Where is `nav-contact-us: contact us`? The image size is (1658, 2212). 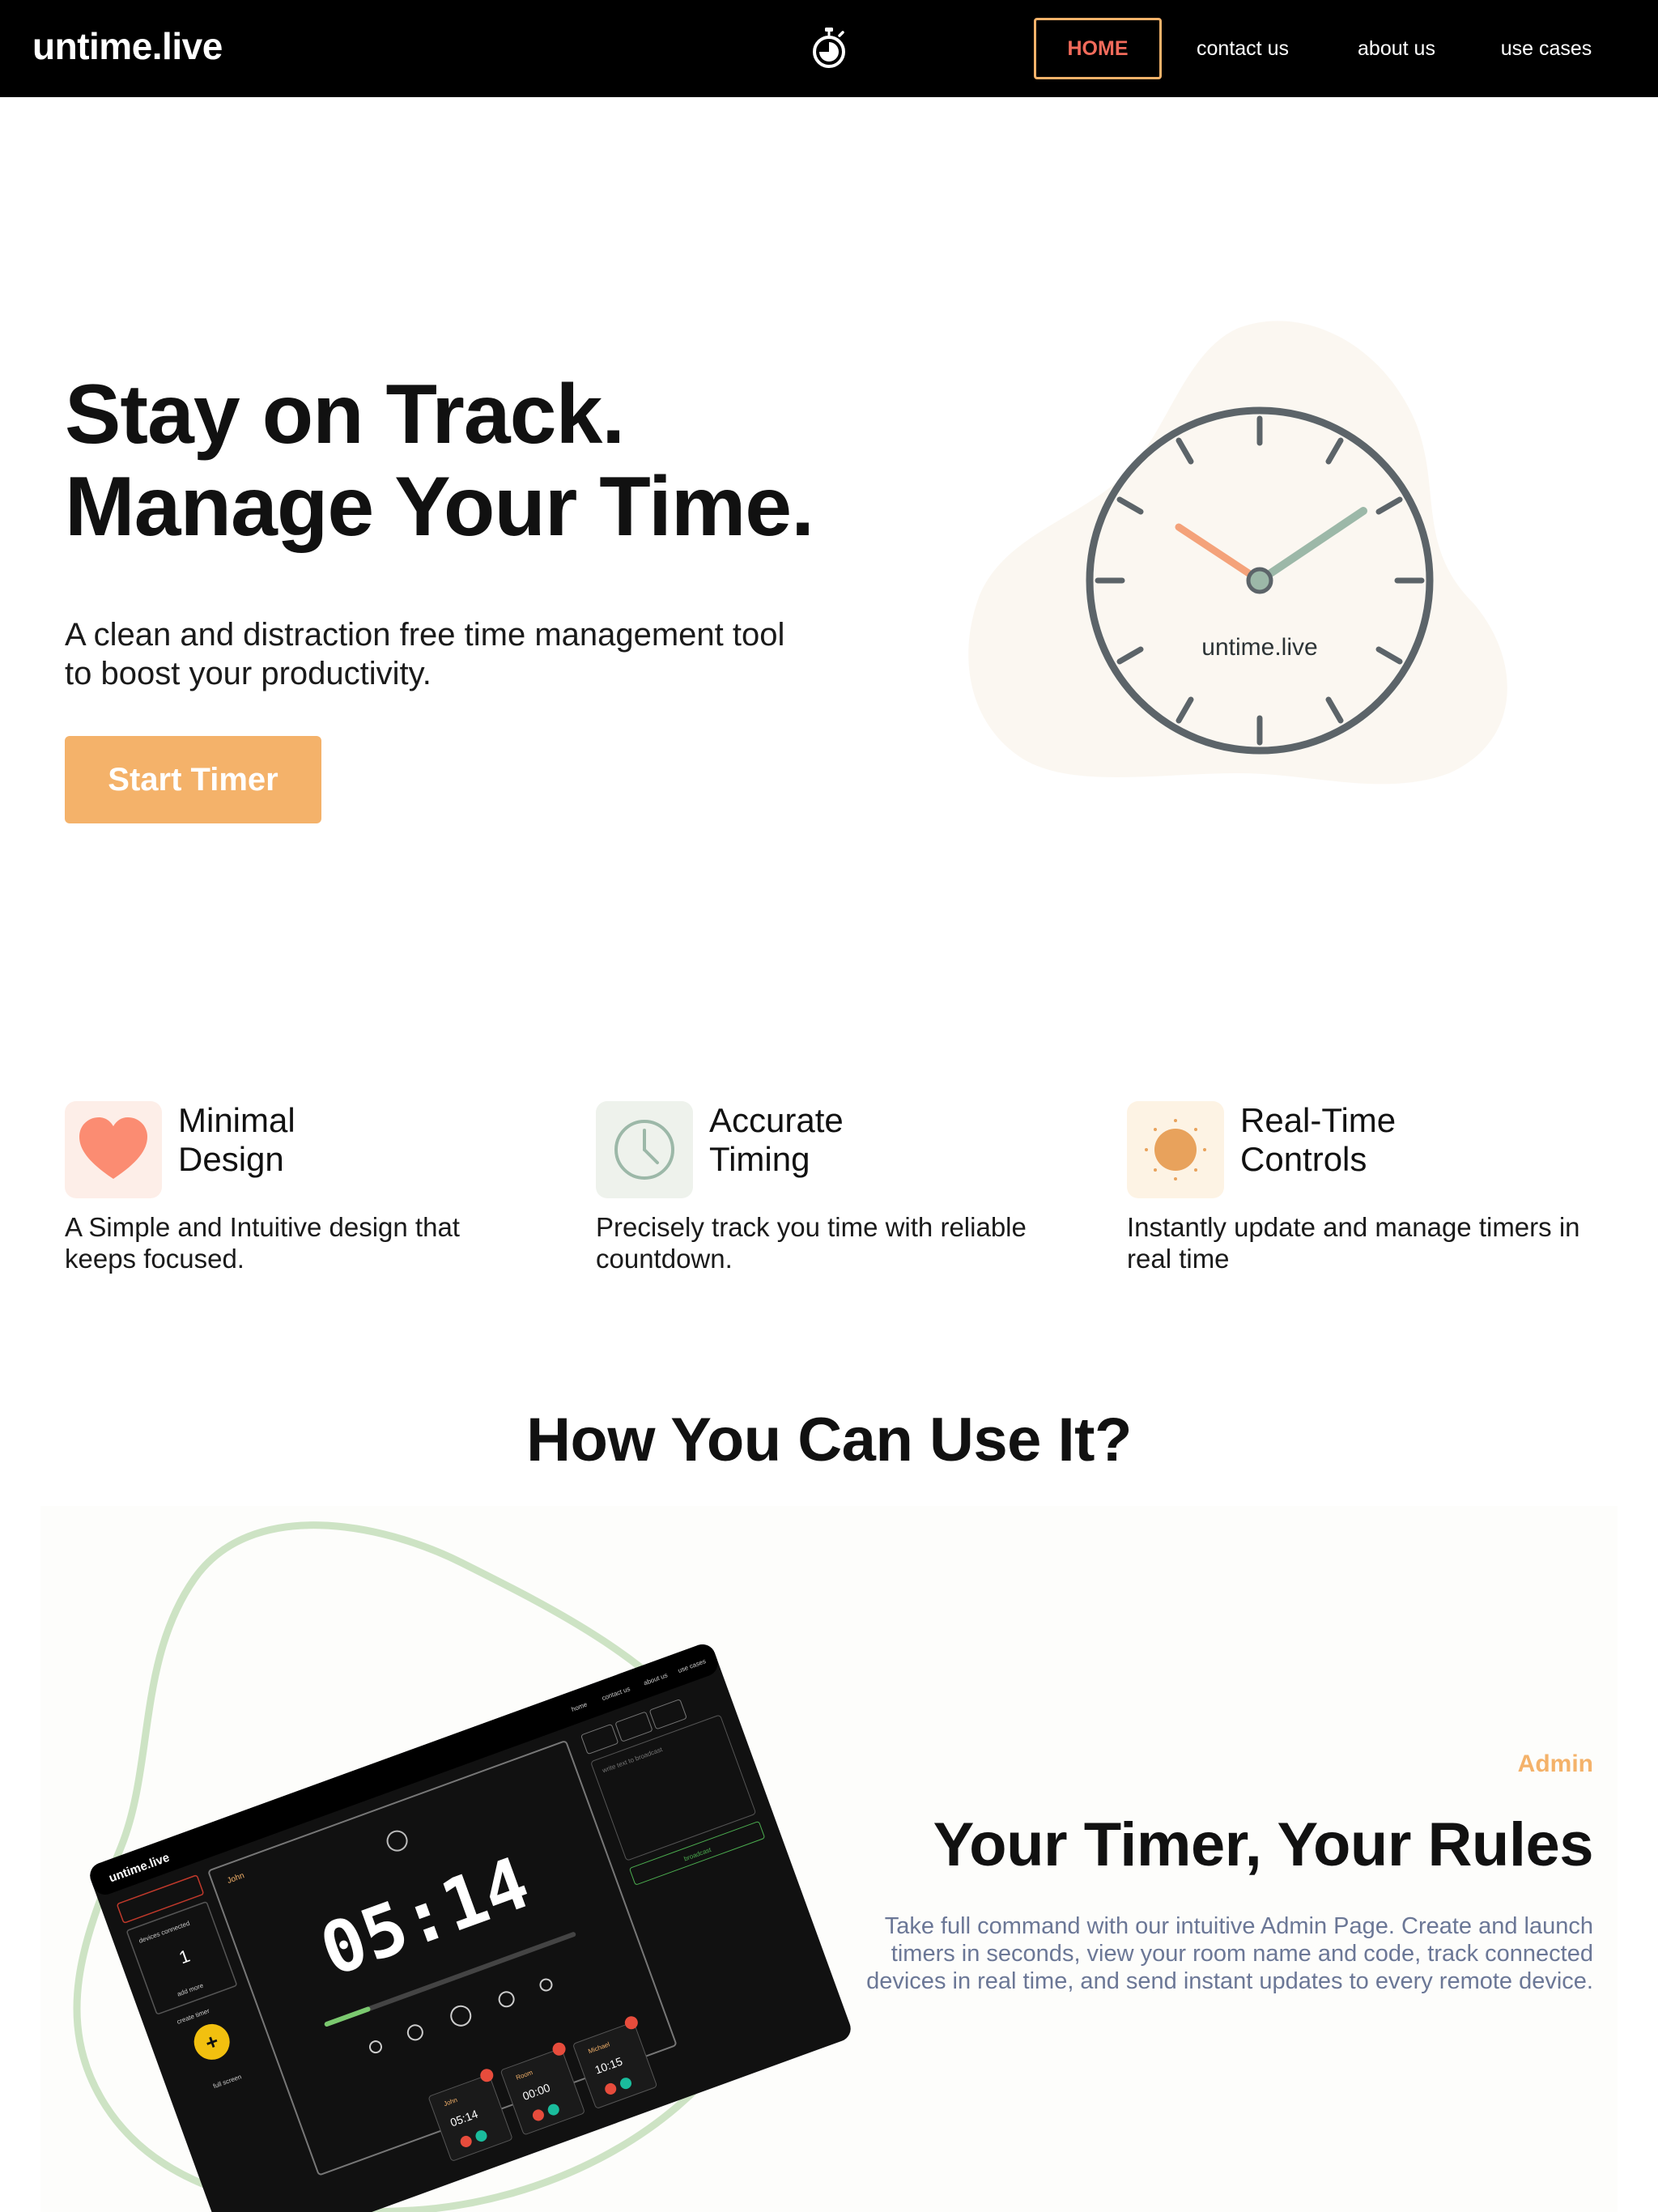
nav-contact-us: contact us is located at coordinates (1242, 49).